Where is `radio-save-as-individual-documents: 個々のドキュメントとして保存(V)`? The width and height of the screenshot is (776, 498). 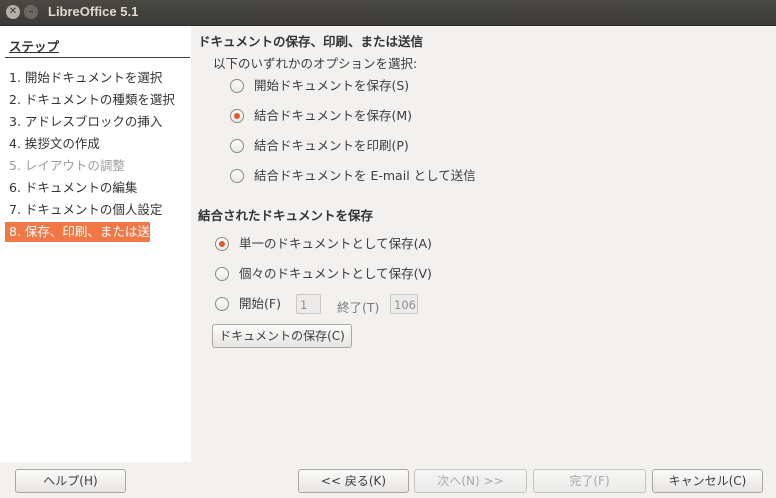 radio-save-as-individual-documents: 個々のドキュメントとして保存(V) is located at coordinates (365, 274).